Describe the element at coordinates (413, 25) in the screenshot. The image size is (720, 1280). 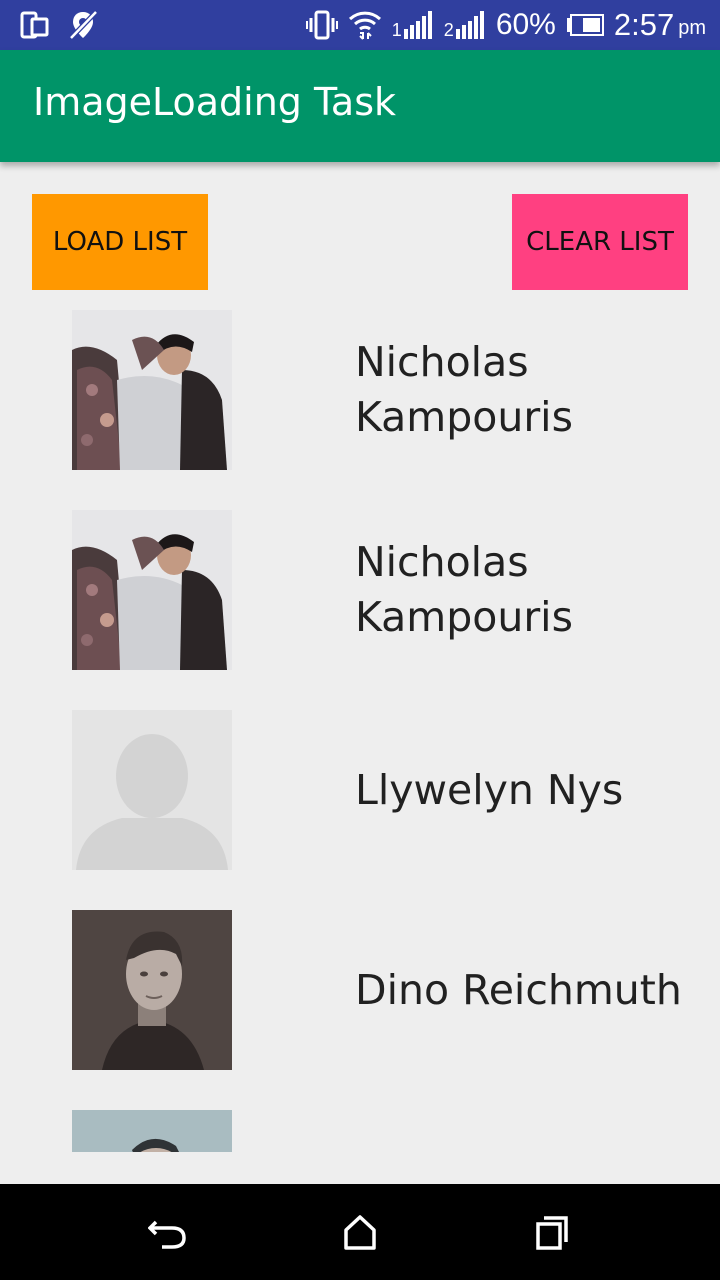
I see `signal-sim1-icon: 1` at that location.